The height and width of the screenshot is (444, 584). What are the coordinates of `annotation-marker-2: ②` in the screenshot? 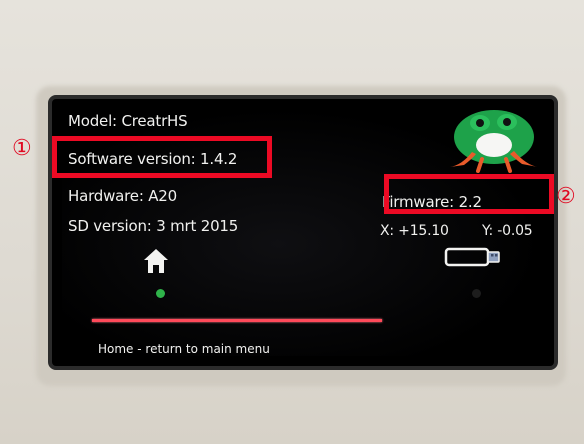 It's located at (566, 196).